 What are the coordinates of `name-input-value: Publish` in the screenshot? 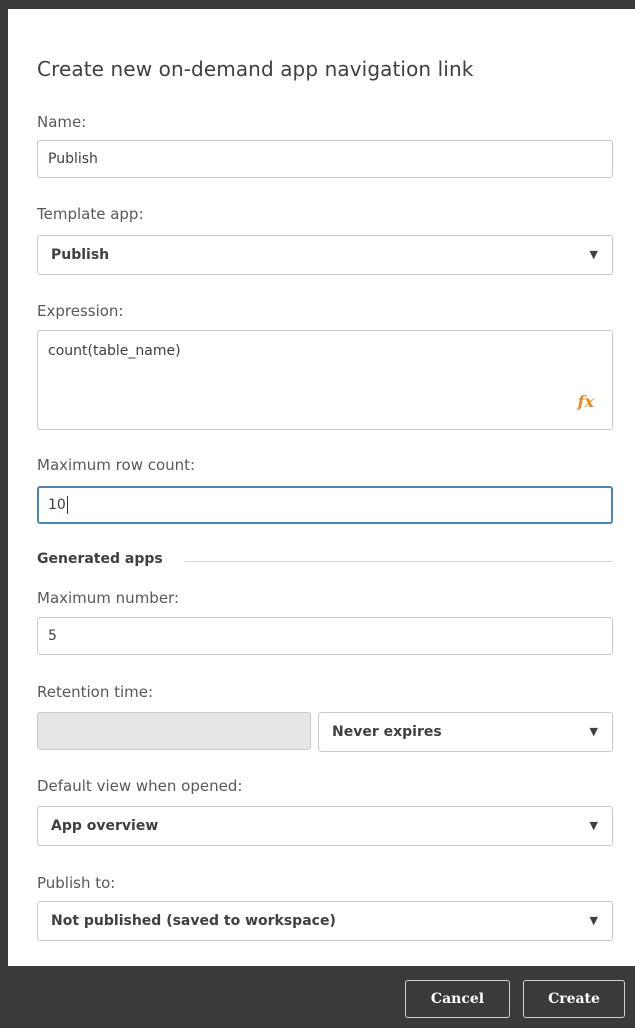 It's located at (73, 159).